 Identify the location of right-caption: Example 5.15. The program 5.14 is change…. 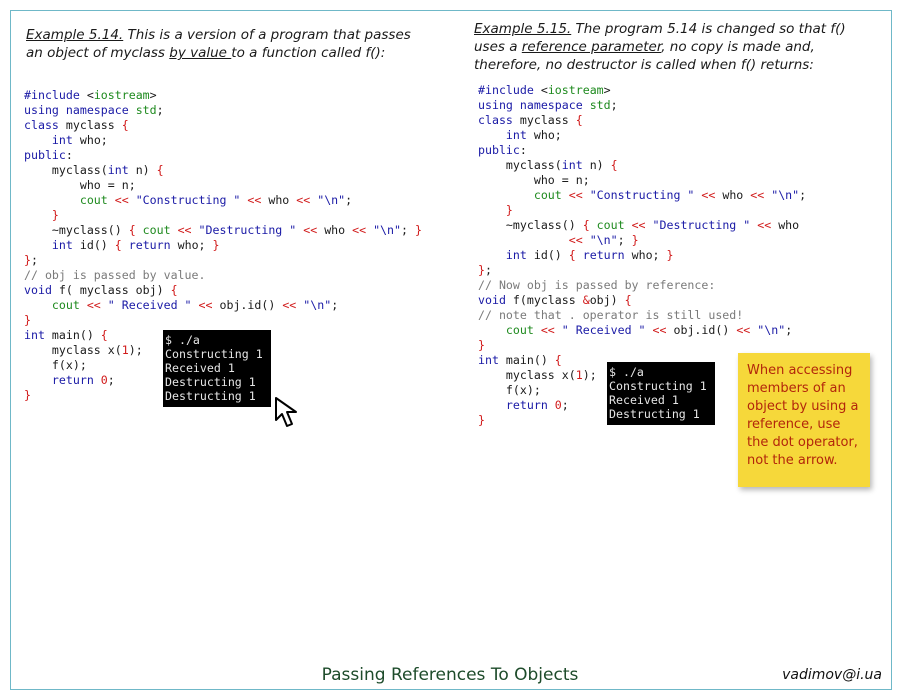
(664, 47).